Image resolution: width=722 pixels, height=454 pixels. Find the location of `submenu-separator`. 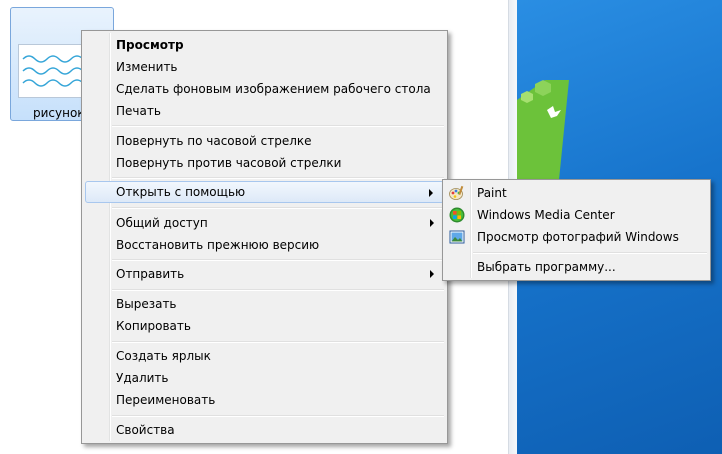

submenu-separator is located at coordinates (590, 253).